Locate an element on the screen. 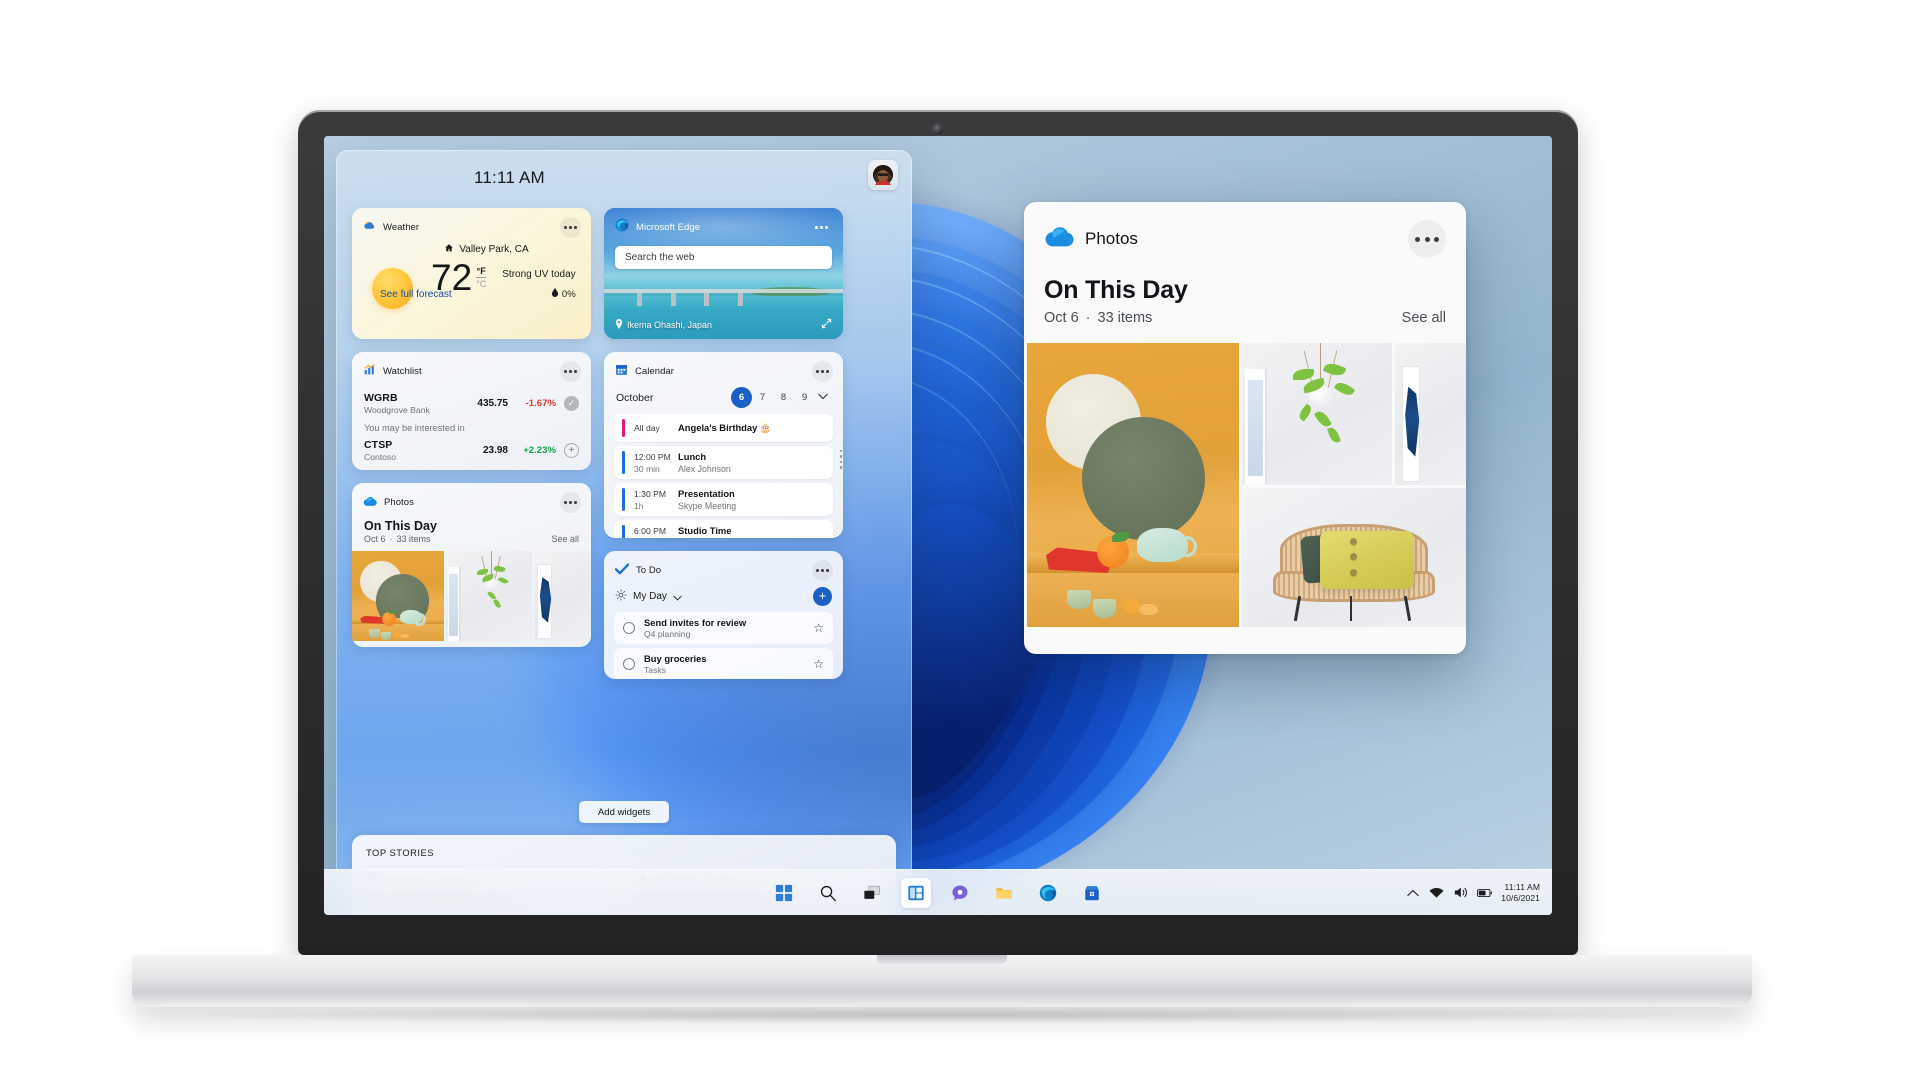 The image size is (1920, 1080). photos-popup-more-options-icon is located at coordinates (1427, 239).